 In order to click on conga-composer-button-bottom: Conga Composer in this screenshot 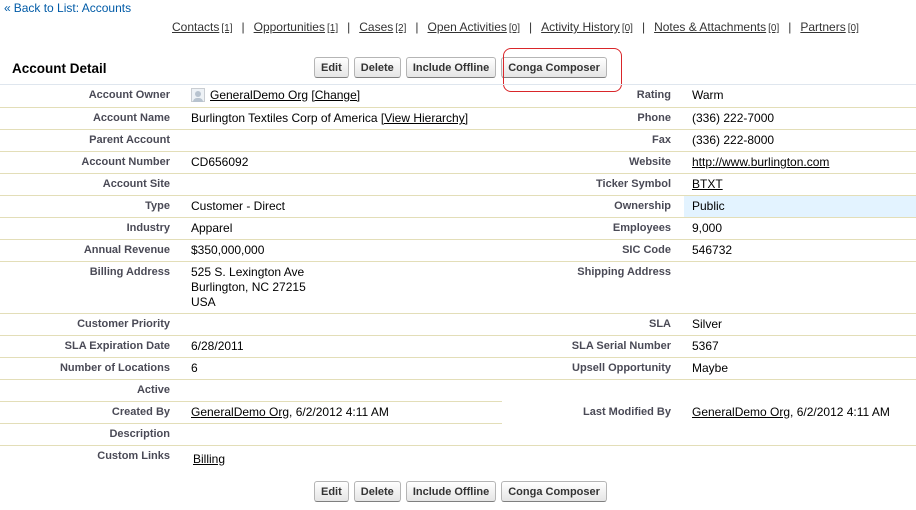, I will do `click(554, 491)`.